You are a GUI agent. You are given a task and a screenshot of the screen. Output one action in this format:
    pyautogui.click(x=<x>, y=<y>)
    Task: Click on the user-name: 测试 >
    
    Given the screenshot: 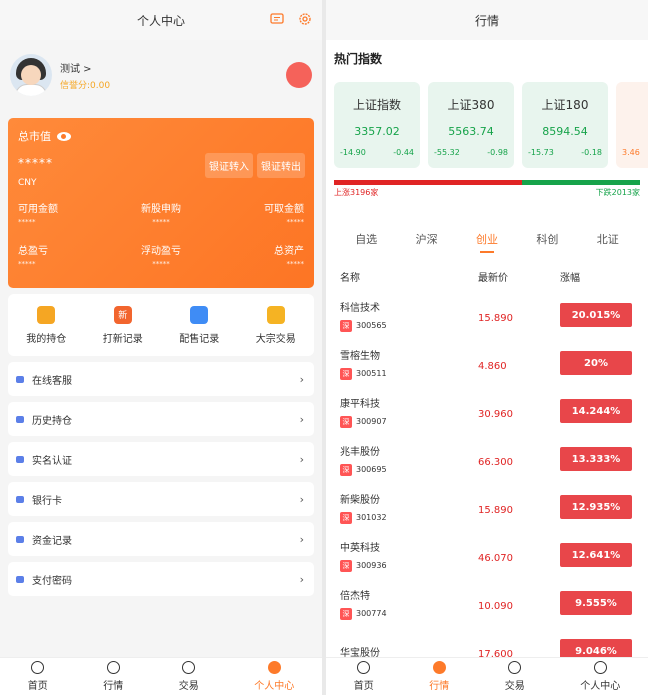 What is the action you would take?
    pyautogui.click(x=85, y=67)
    